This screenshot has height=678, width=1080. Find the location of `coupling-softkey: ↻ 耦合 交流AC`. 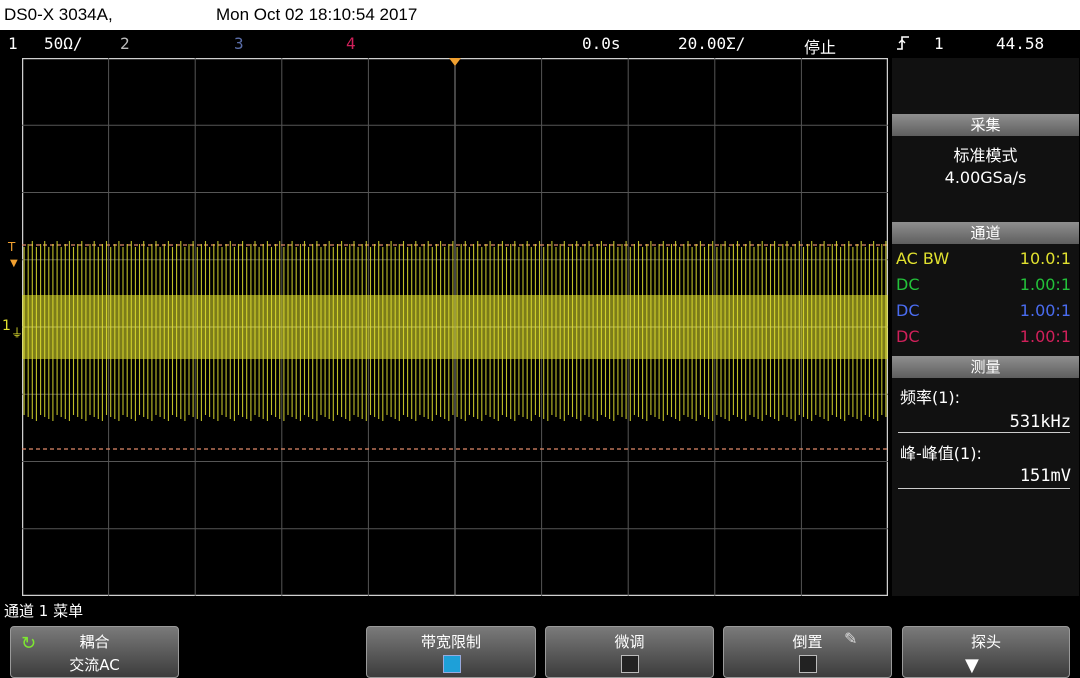

coupling-softkey: ↻ 耦合 交流AC is located at coordinates (94, 652).